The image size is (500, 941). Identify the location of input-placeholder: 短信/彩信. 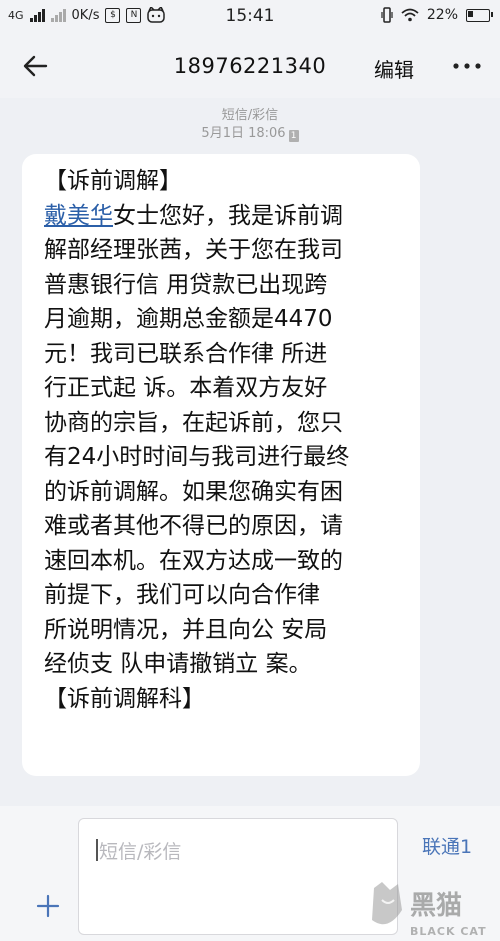
(140, 852).